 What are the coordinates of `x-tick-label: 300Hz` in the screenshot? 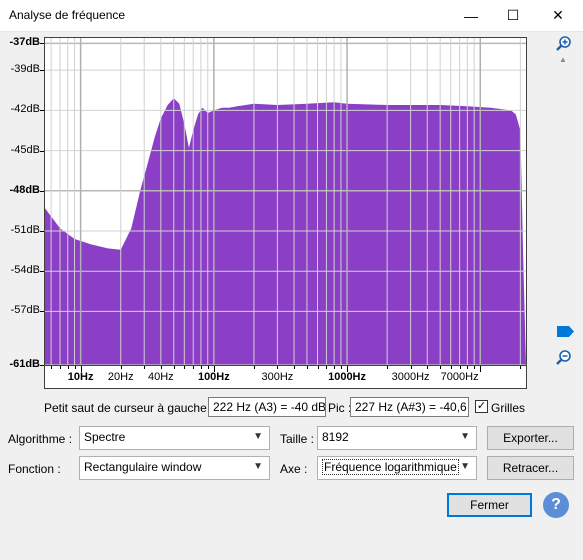 It's located at (277, 377).